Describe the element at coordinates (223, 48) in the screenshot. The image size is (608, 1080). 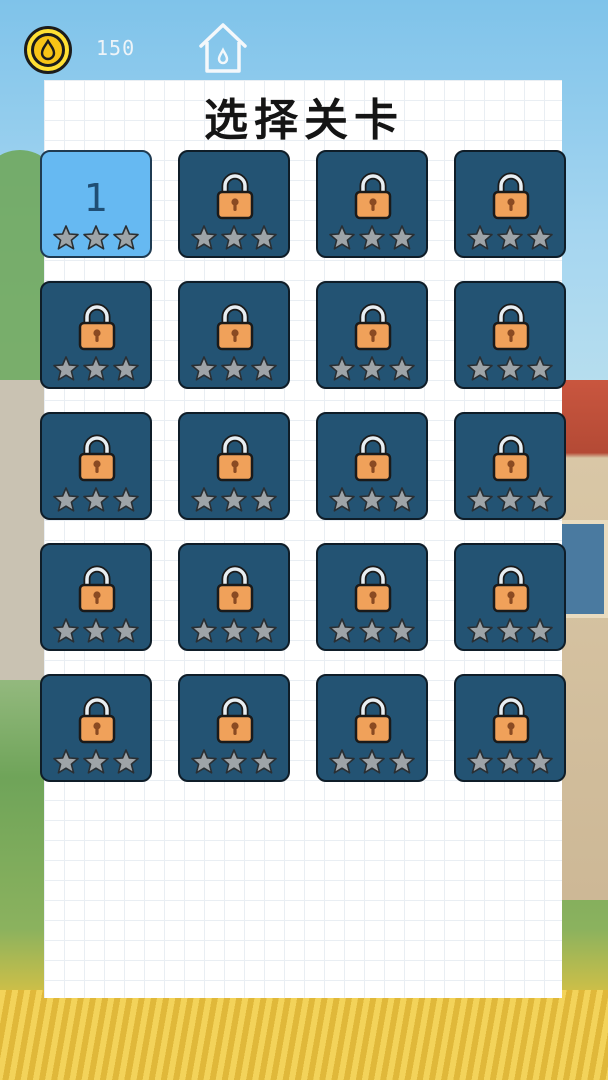
I see `home-button` at that location.